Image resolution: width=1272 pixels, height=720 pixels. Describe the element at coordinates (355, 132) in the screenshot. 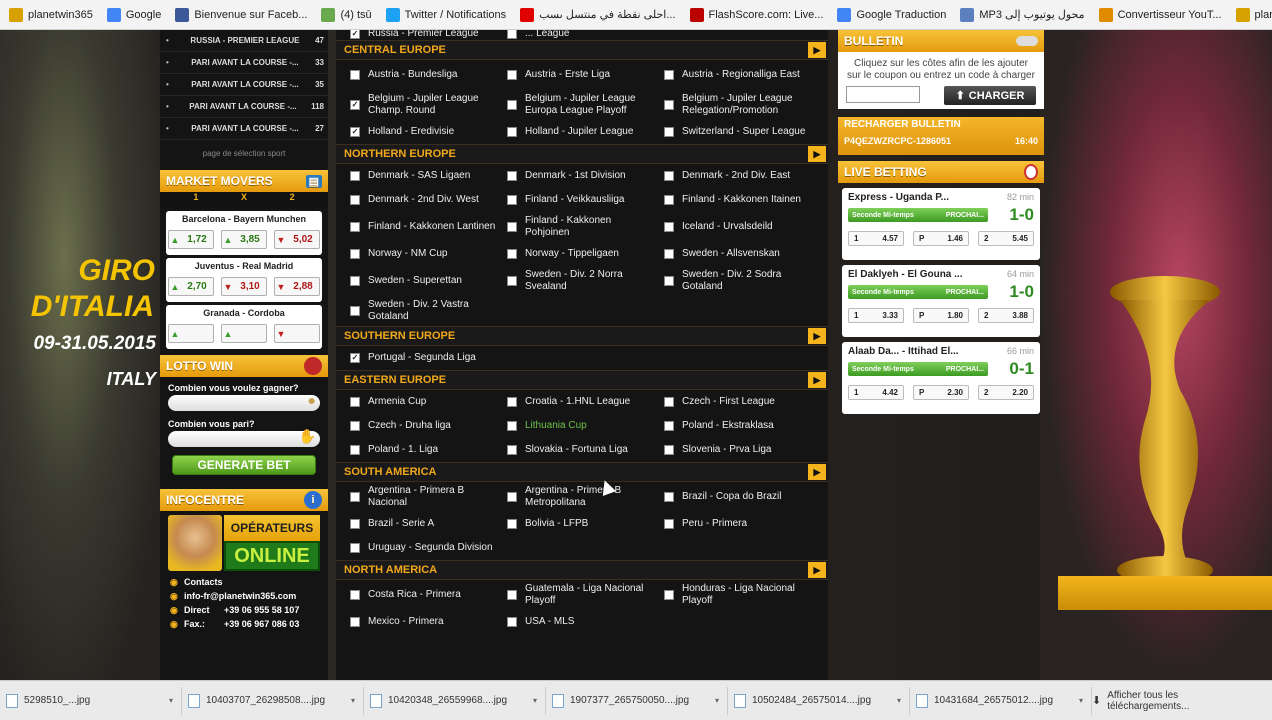

I see `league-checkbox: ✓` at that location.